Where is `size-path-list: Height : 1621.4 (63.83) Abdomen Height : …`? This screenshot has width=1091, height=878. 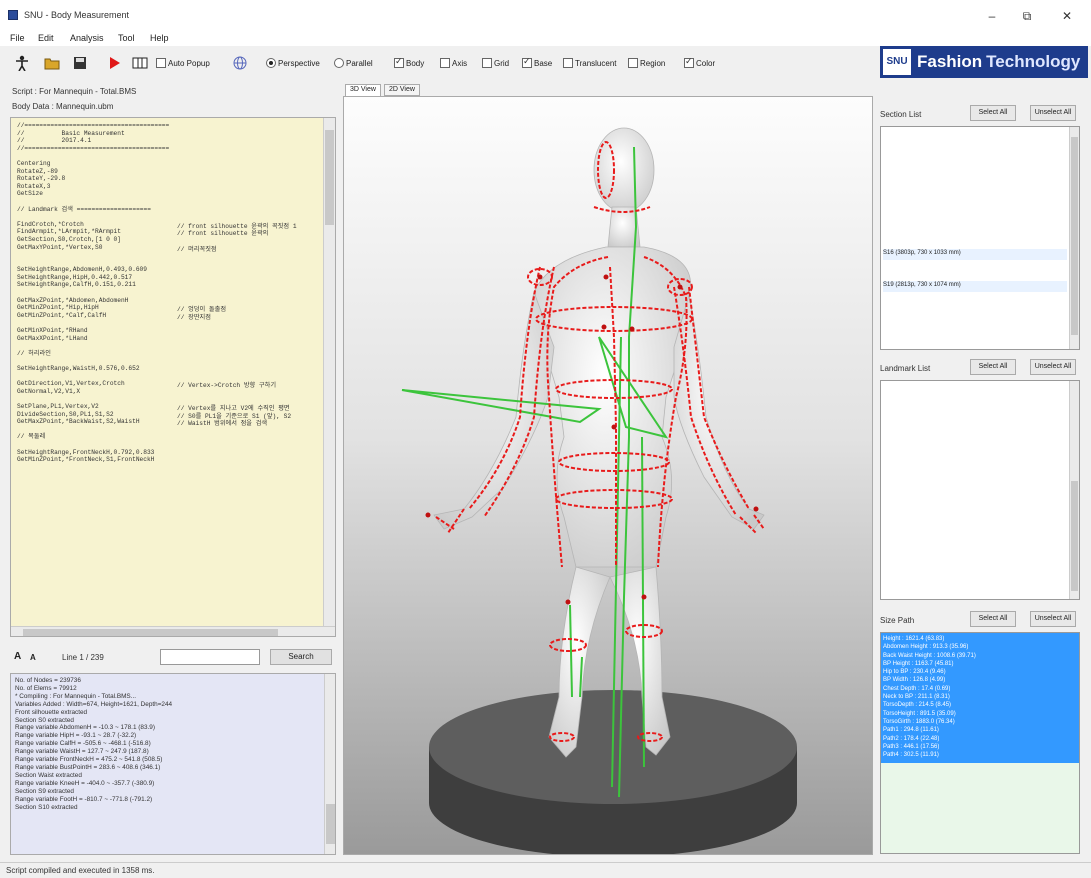
size-path-list: Height : 1621.4 (63.83) Abdomen Height : … is located at coordinates (980, 743).